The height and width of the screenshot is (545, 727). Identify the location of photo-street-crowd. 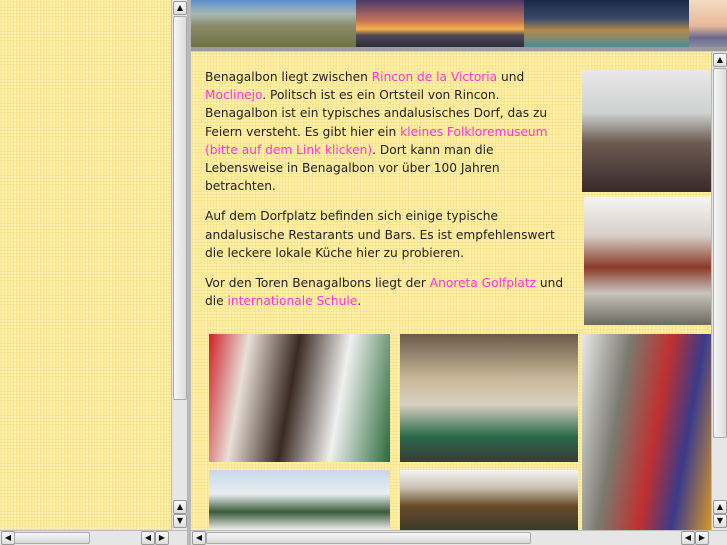
(647, 131).